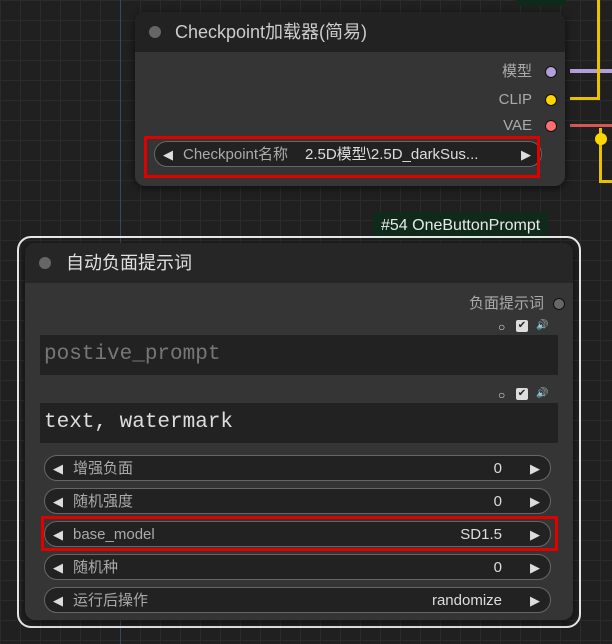 The width and height of the screenshot is (612, 644). I want to click on output-label-negative: 负面提示词, so click(506, 303).